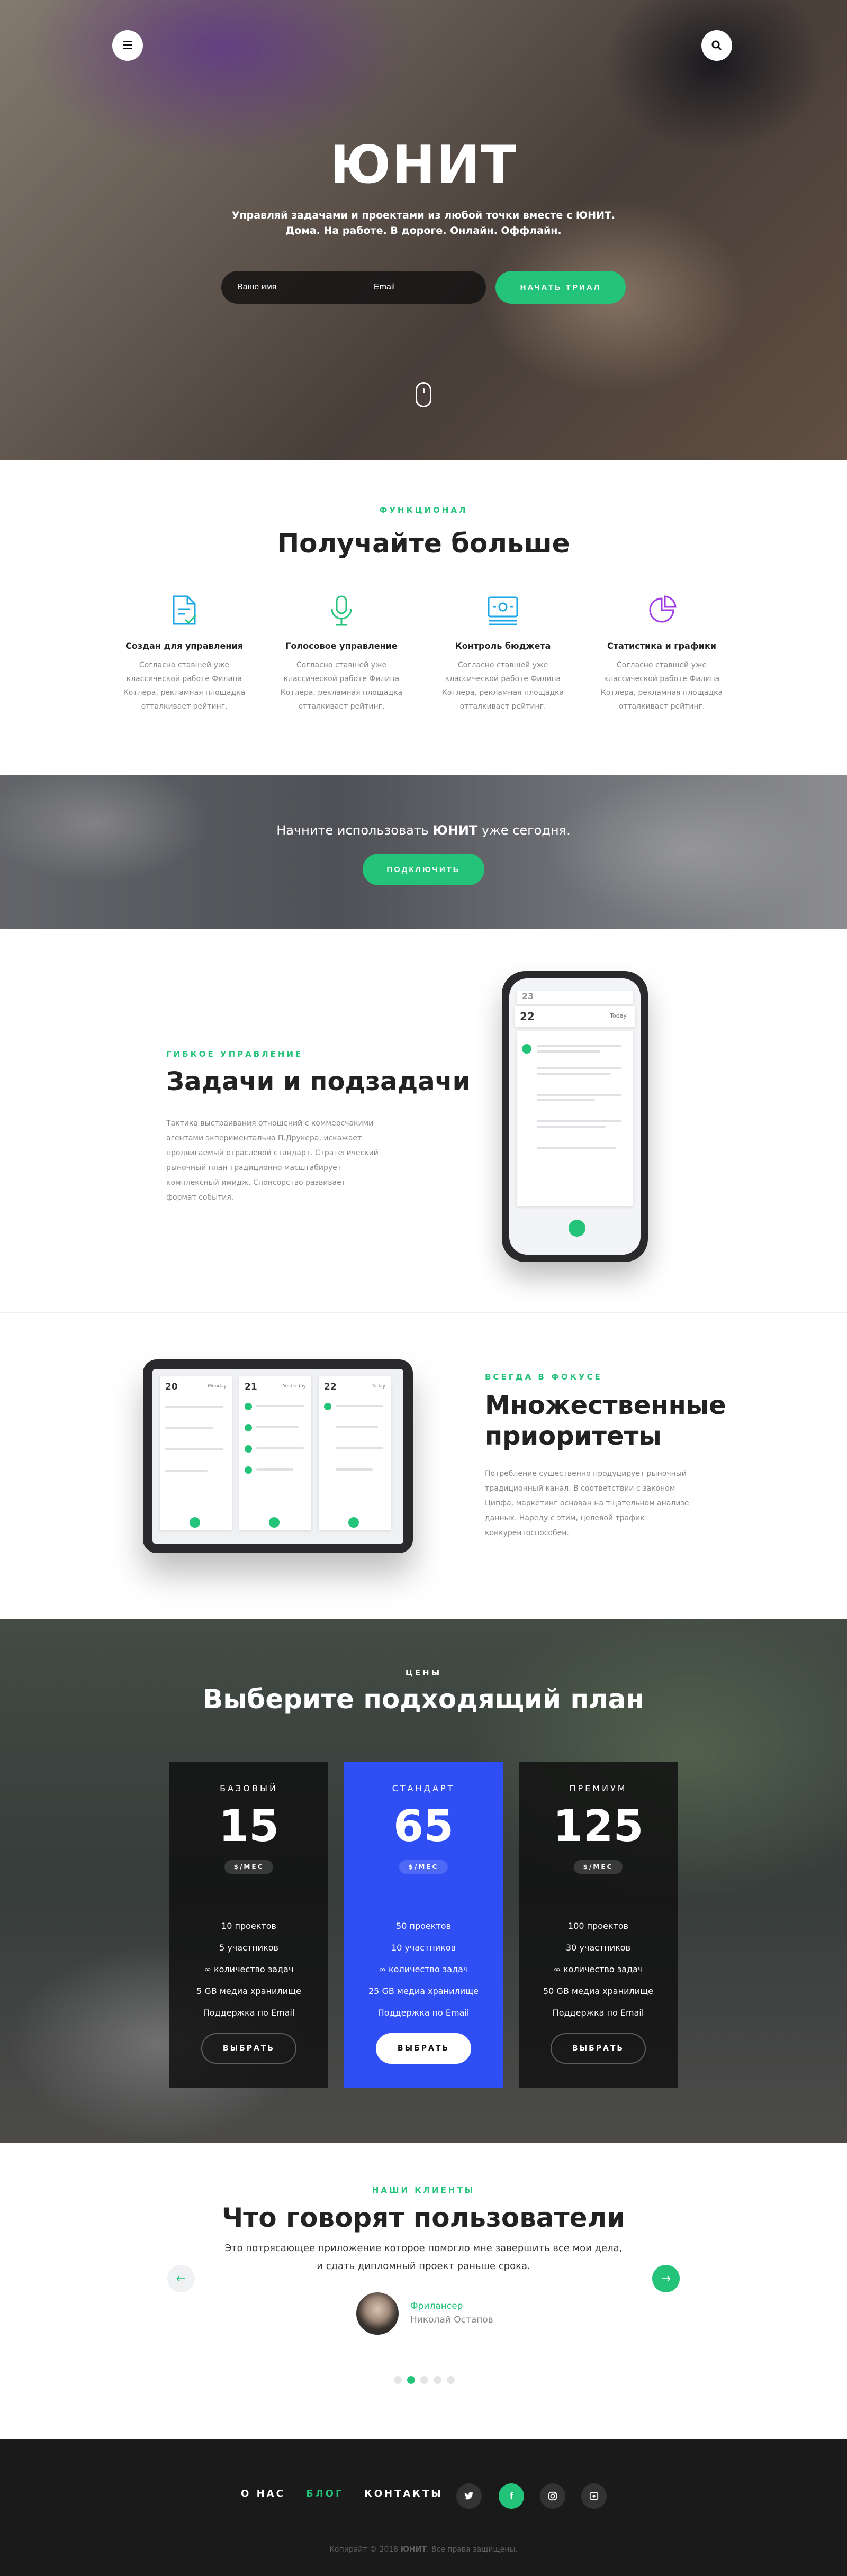 The image size is (847, 2576). I want to click on pie-chart-icon, so click(662, 615).